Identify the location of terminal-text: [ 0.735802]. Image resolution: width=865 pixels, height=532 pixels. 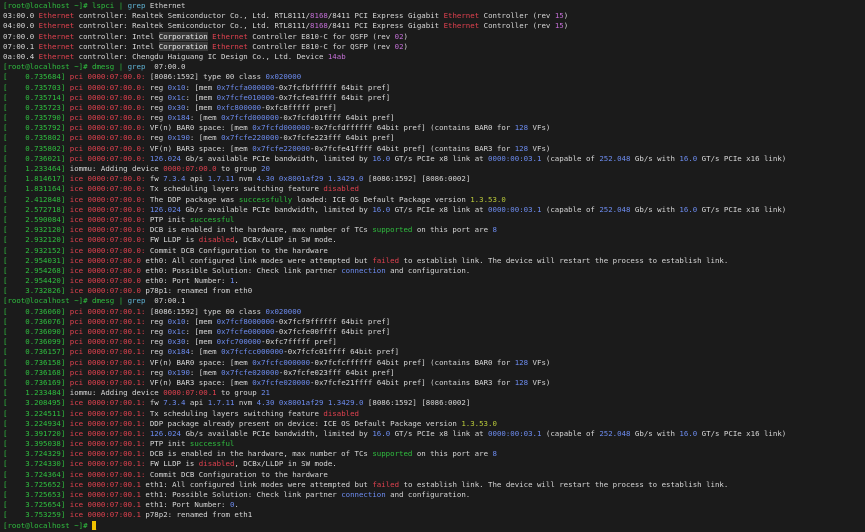
(36, 138).